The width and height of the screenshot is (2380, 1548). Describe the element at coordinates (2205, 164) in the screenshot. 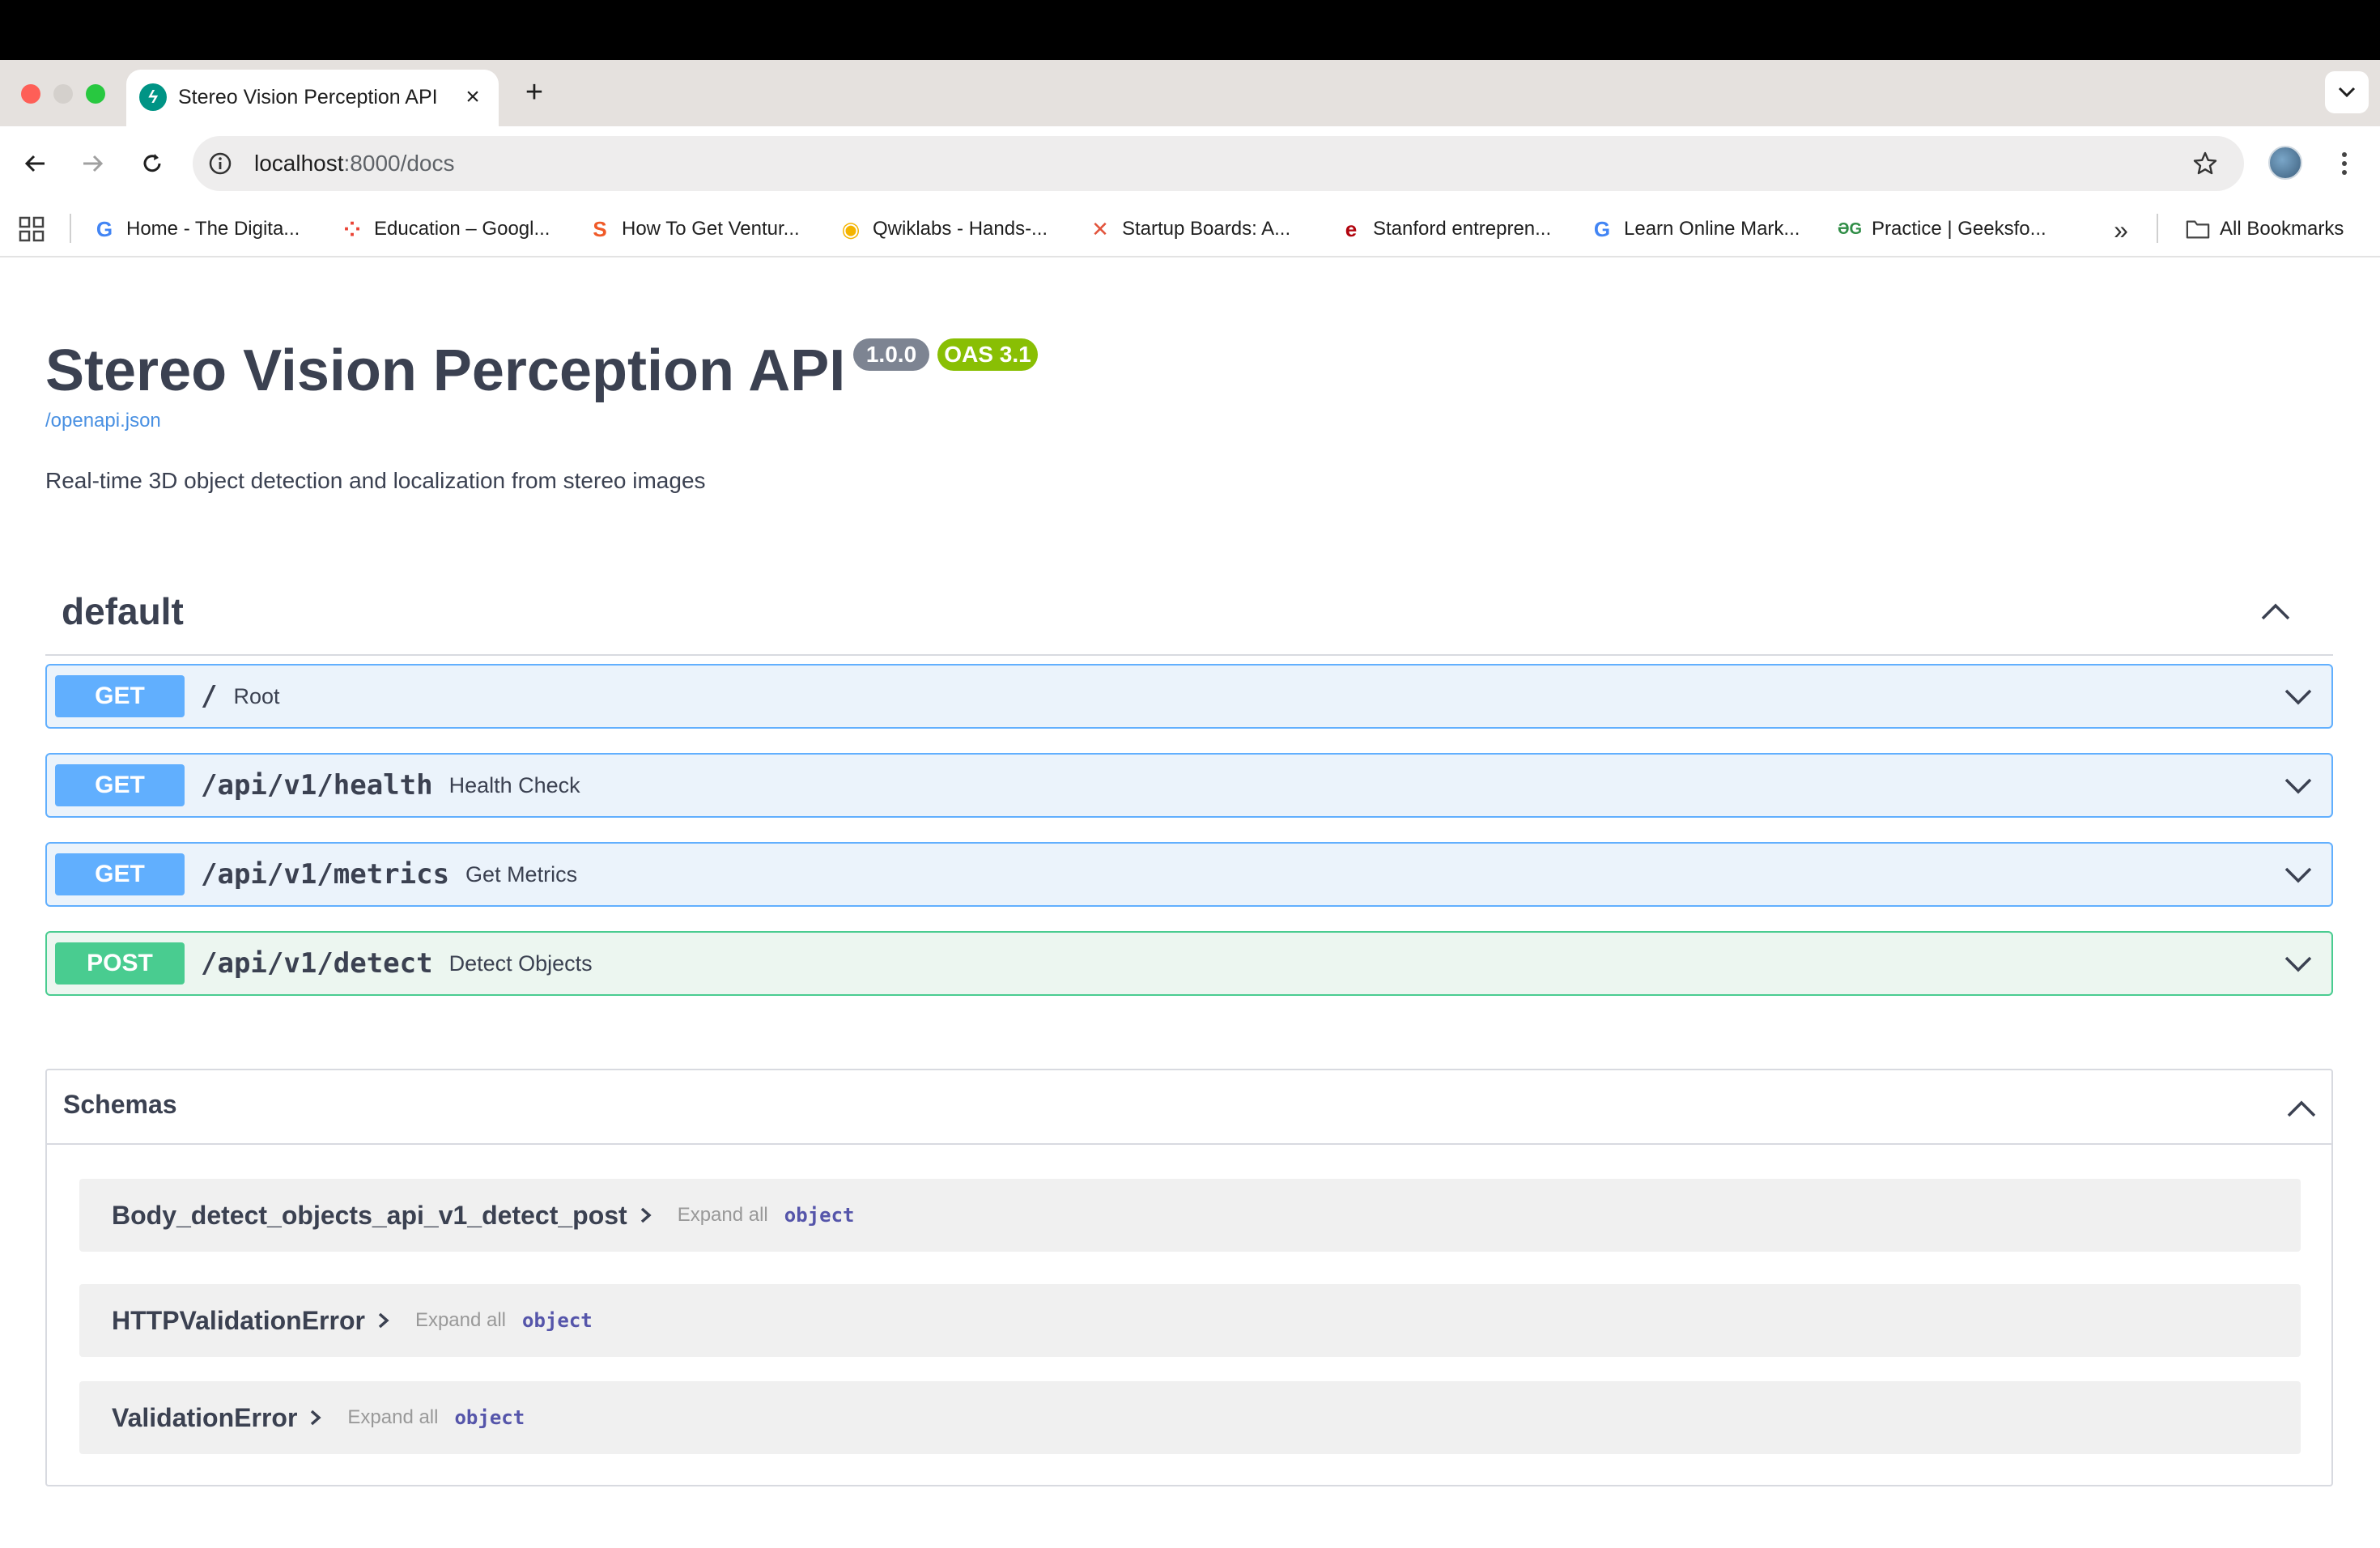

I see `bookmark-star-icon` at that location.